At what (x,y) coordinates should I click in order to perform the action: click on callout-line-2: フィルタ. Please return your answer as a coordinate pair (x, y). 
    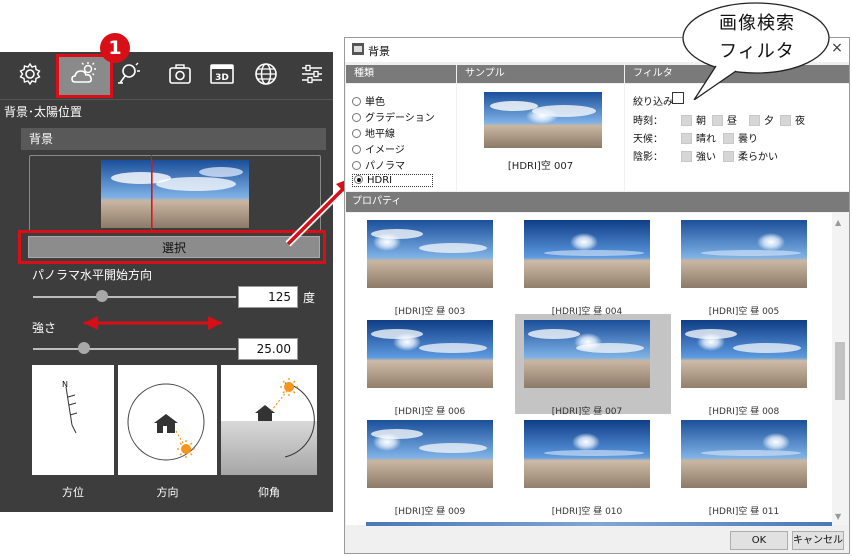
    Looking at the image, I should click on (757, 51).